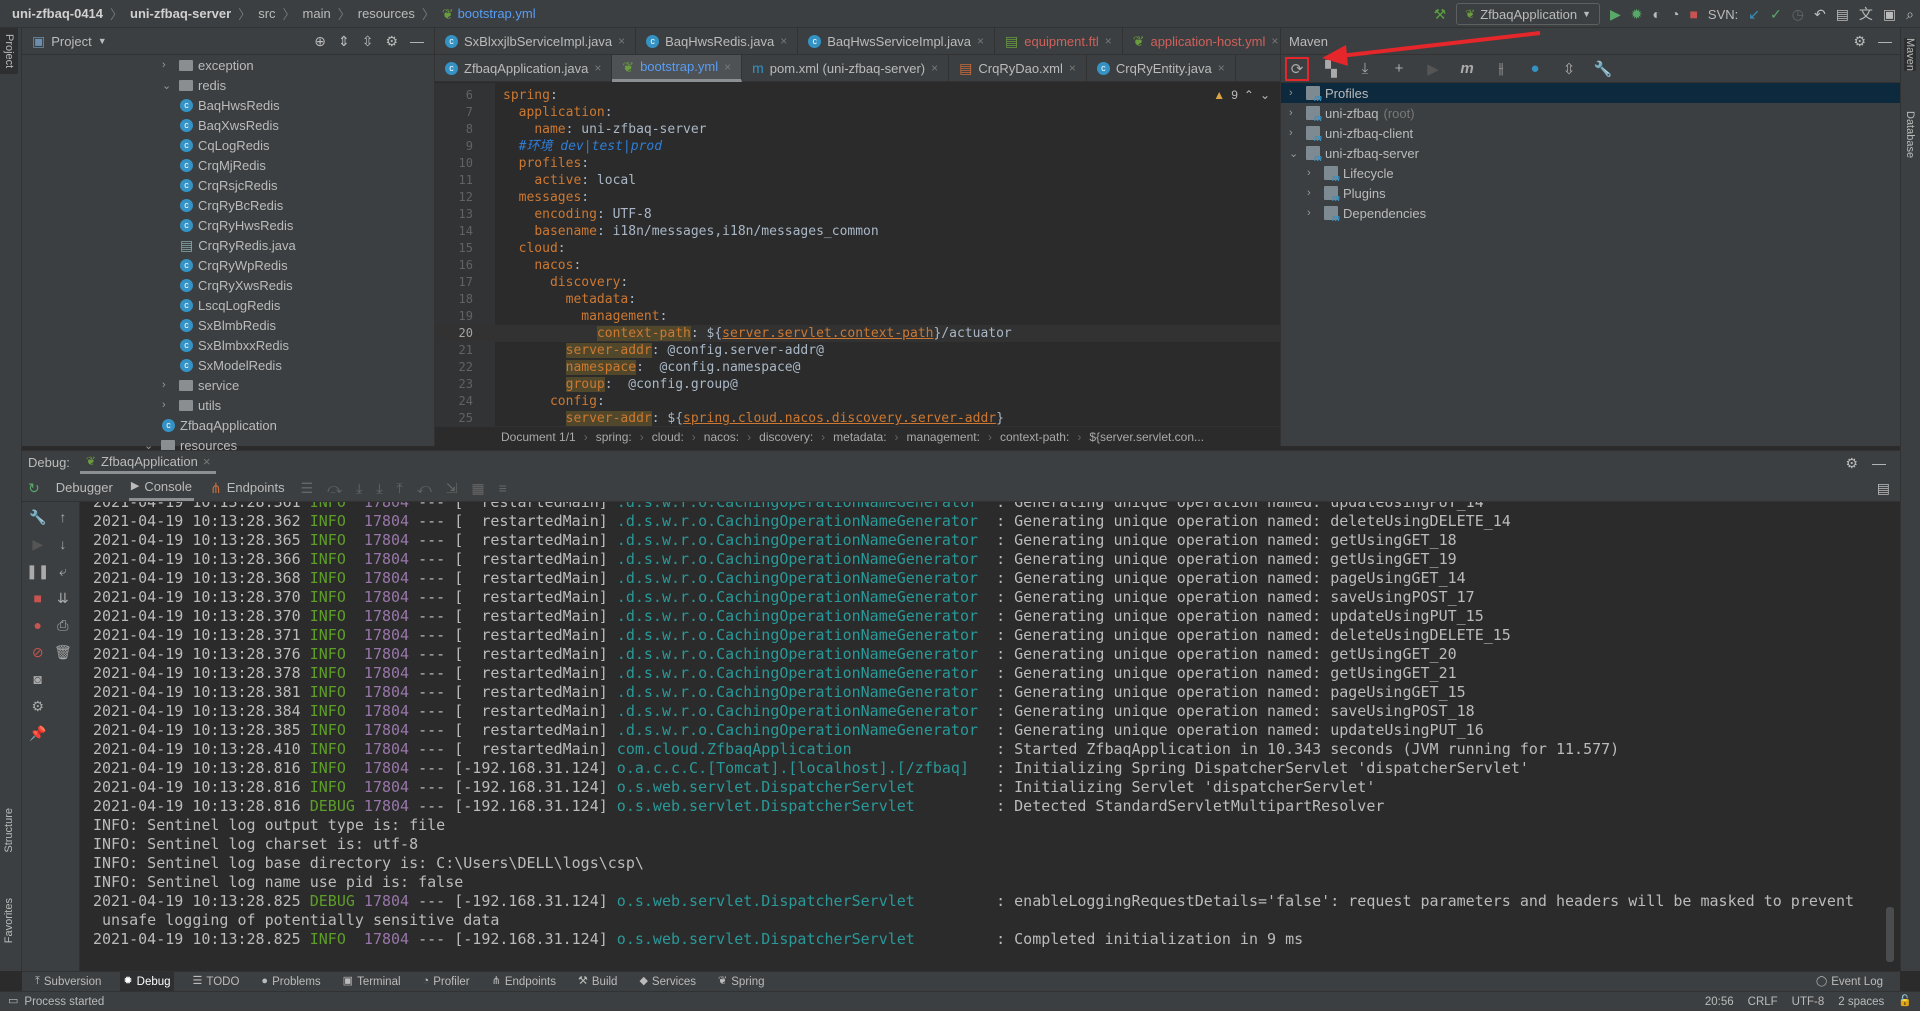 The height and width of the screenshot is (1011, 1920). I want to click on tool-window-problems: ● Problems, so click(290, 982).